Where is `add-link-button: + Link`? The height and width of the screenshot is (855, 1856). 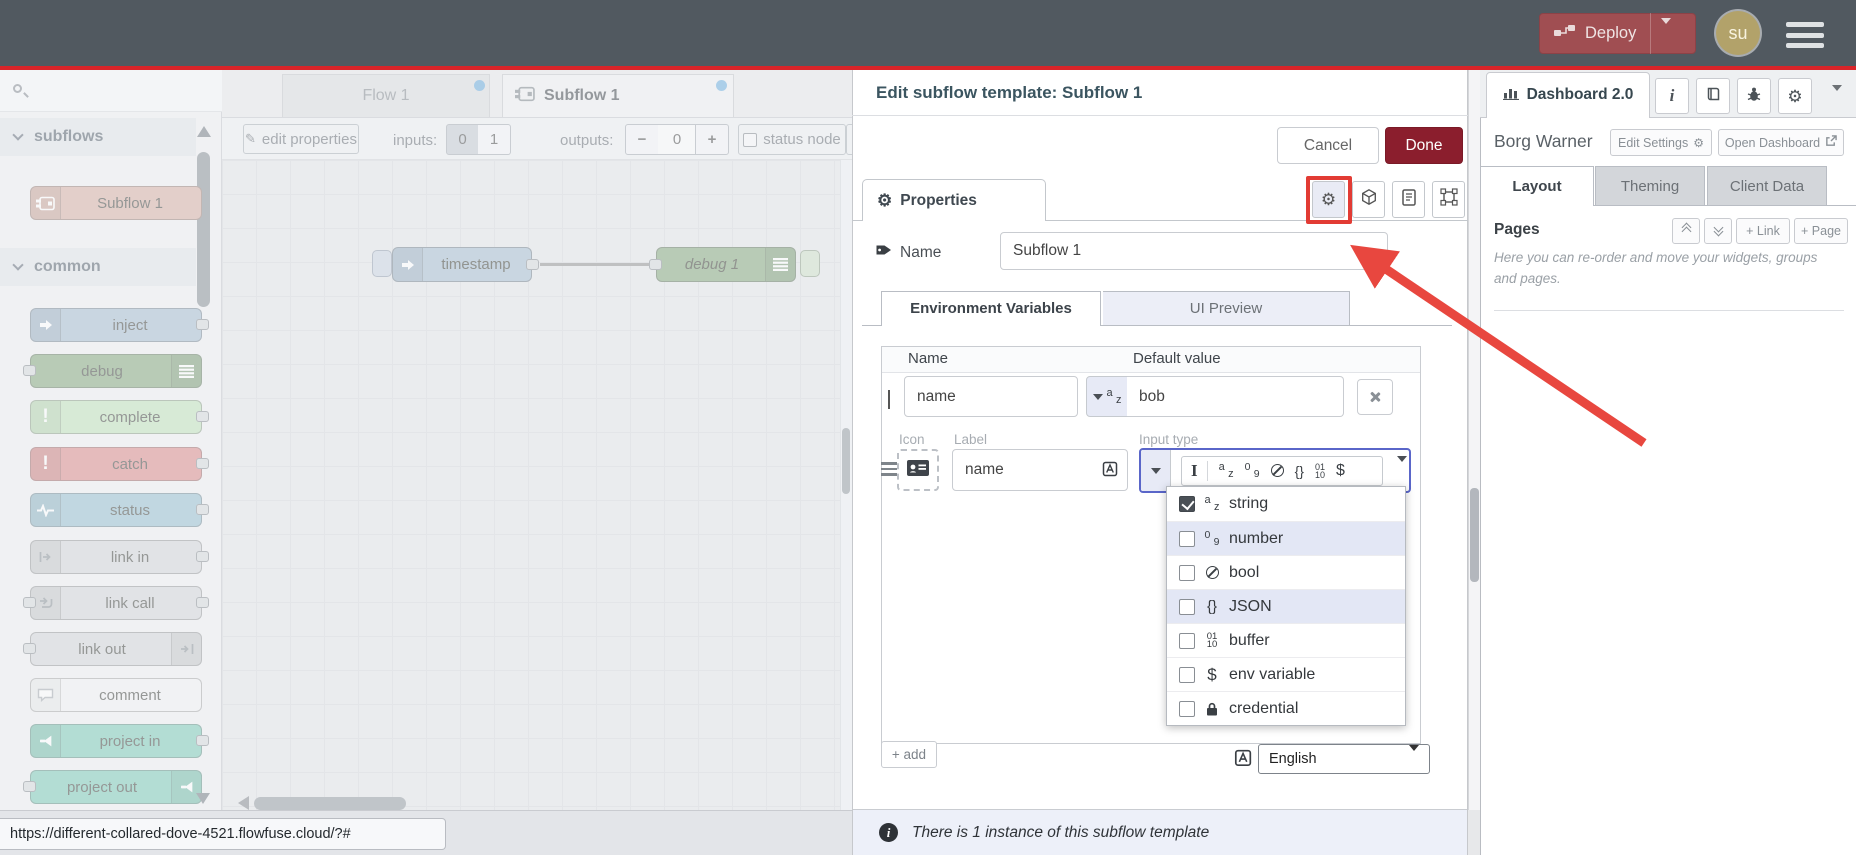
add-link-button: + Link is located at coordinates (1763, 231).